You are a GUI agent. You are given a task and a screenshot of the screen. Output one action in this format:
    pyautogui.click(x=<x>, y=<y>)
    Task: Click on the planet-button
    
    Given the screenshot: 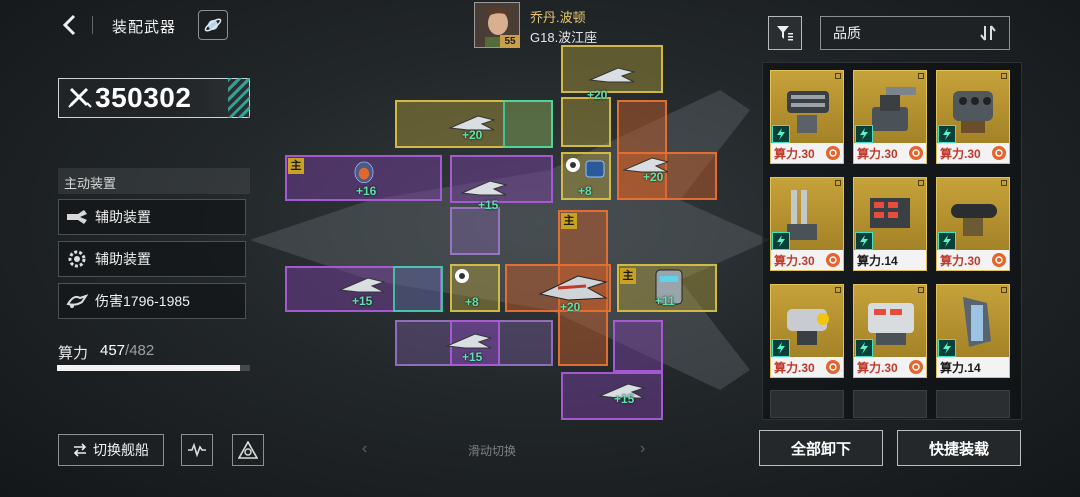 What is the action you would take?
    pyautogui.click(x=213, y=25)
    